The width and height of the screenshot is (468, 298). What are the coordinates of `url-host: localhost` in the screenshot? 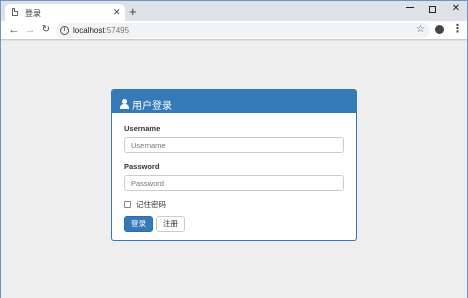 It's located at (89, 30).